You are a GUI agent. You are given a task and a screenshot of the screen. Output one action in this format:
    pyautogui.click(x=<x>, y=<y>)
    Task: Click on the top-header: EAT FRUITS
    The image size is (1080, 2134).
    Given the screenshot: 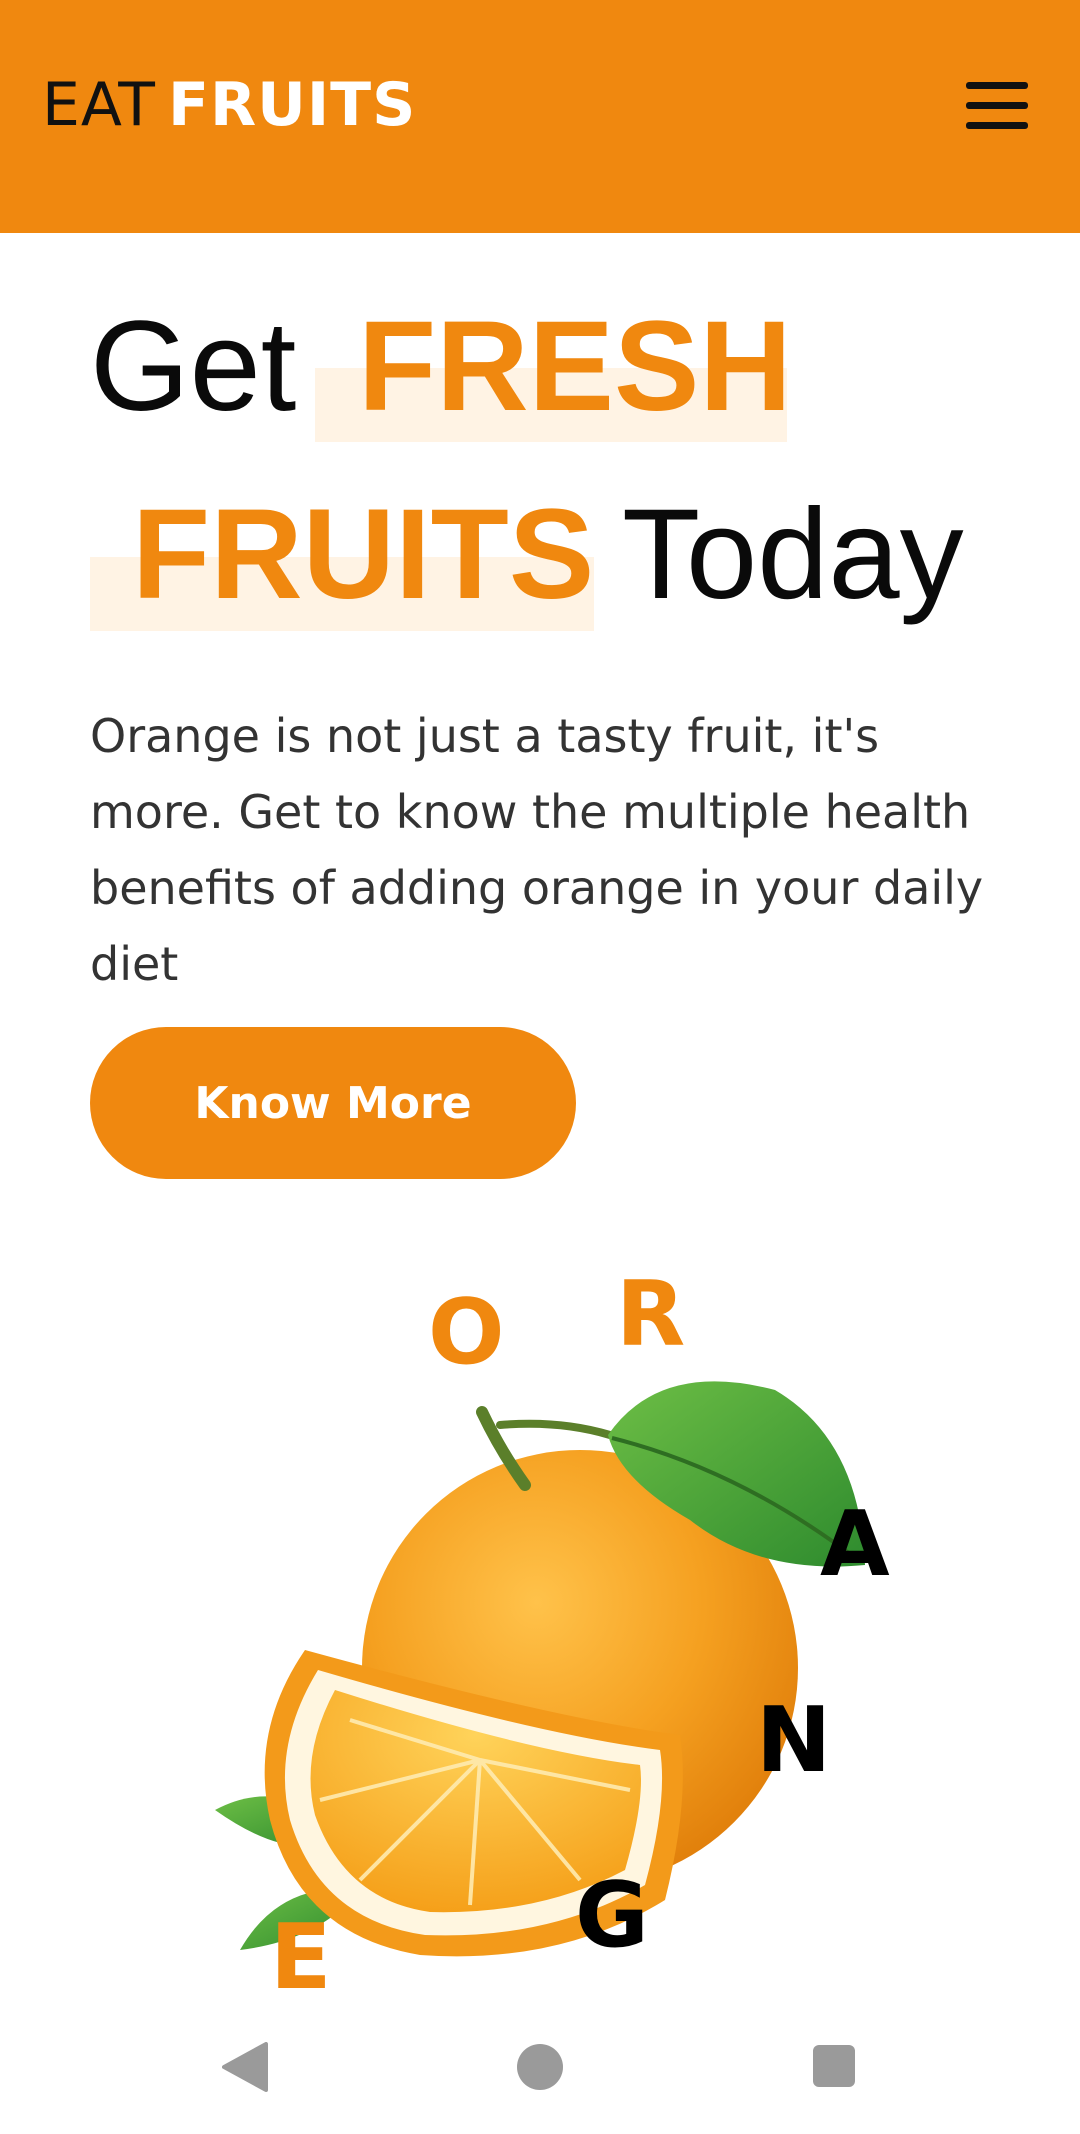 What is the action you would take?
    pyautogui.click(x=540, y=116)
    